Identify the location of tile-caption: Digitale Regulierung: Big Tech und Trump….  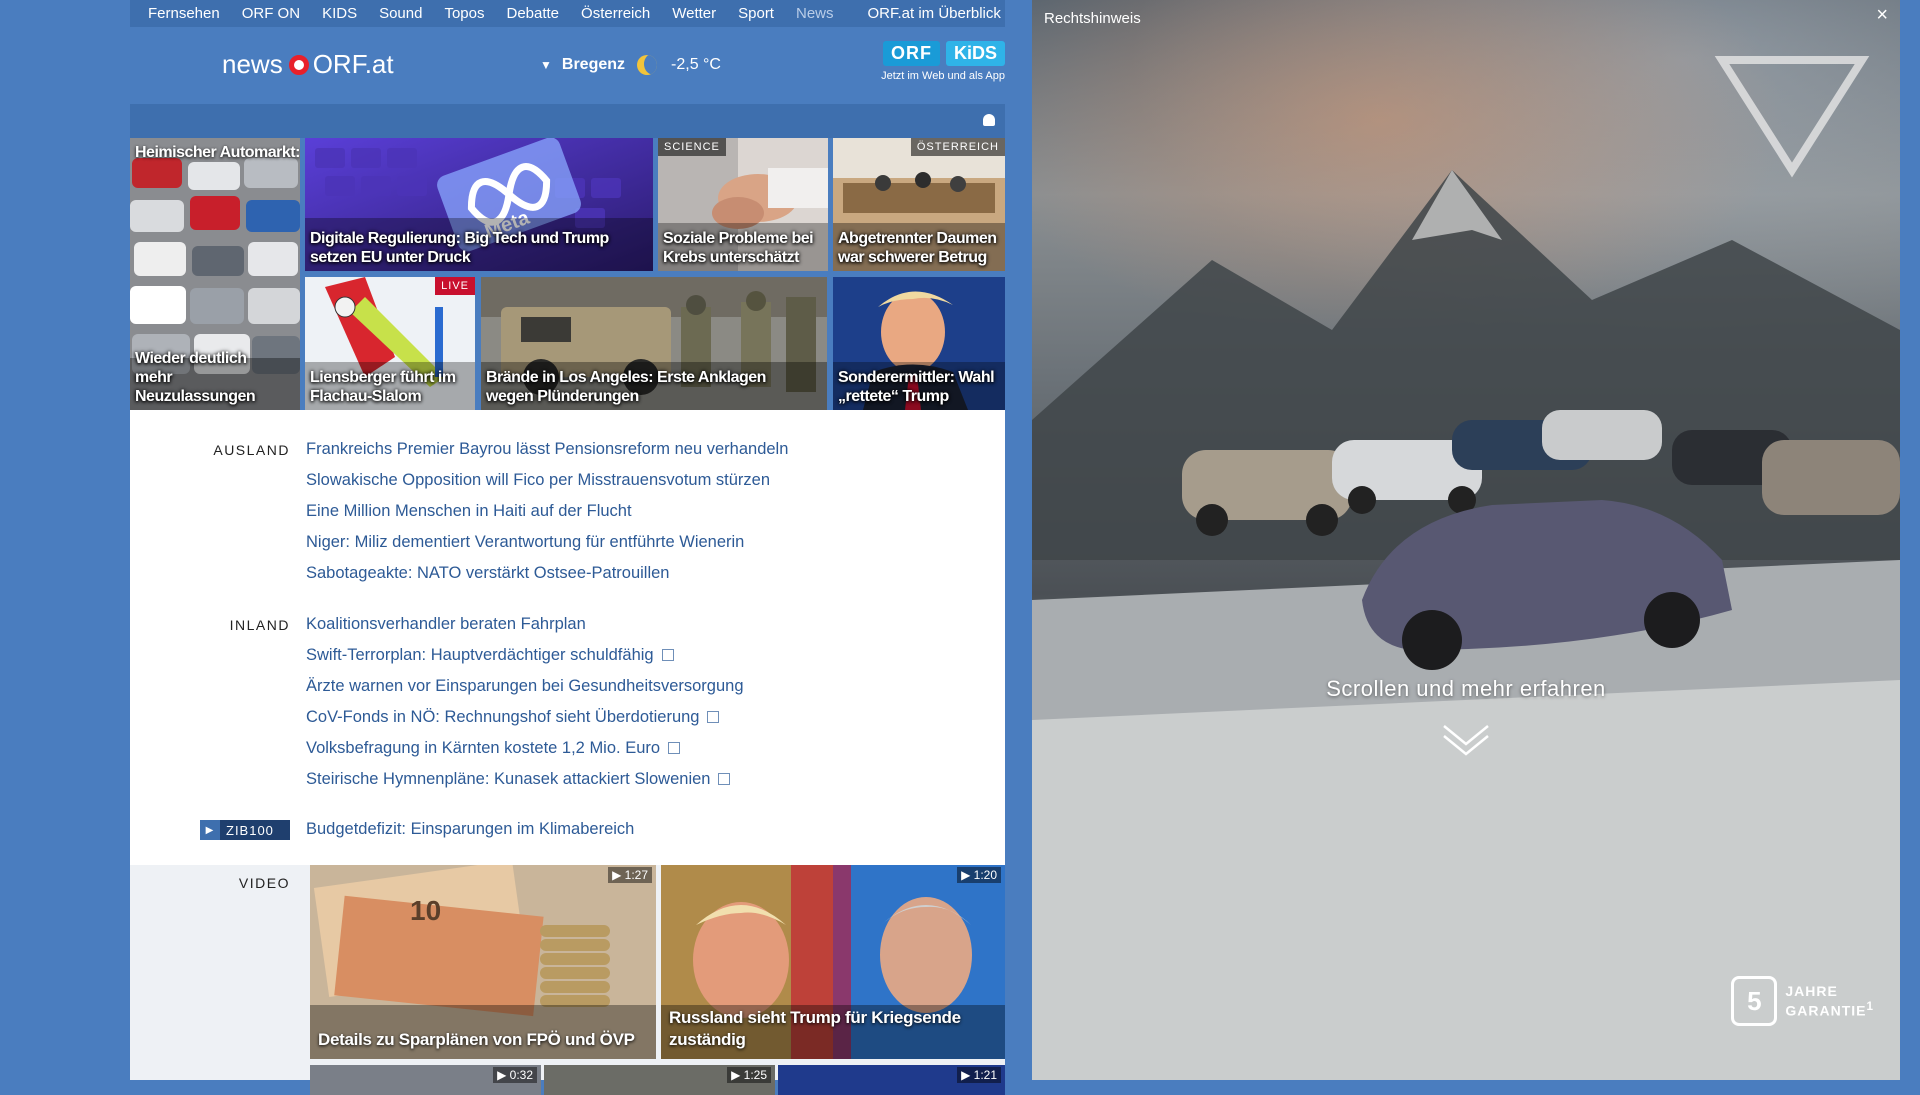
(459, 248).